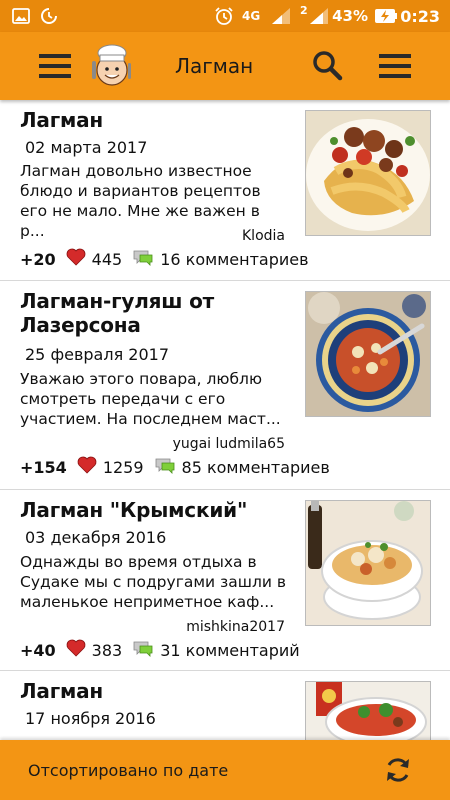  Describe the element at coordinates (38, 650) in the screenshot. I see `recipe-score: +40` at that location.